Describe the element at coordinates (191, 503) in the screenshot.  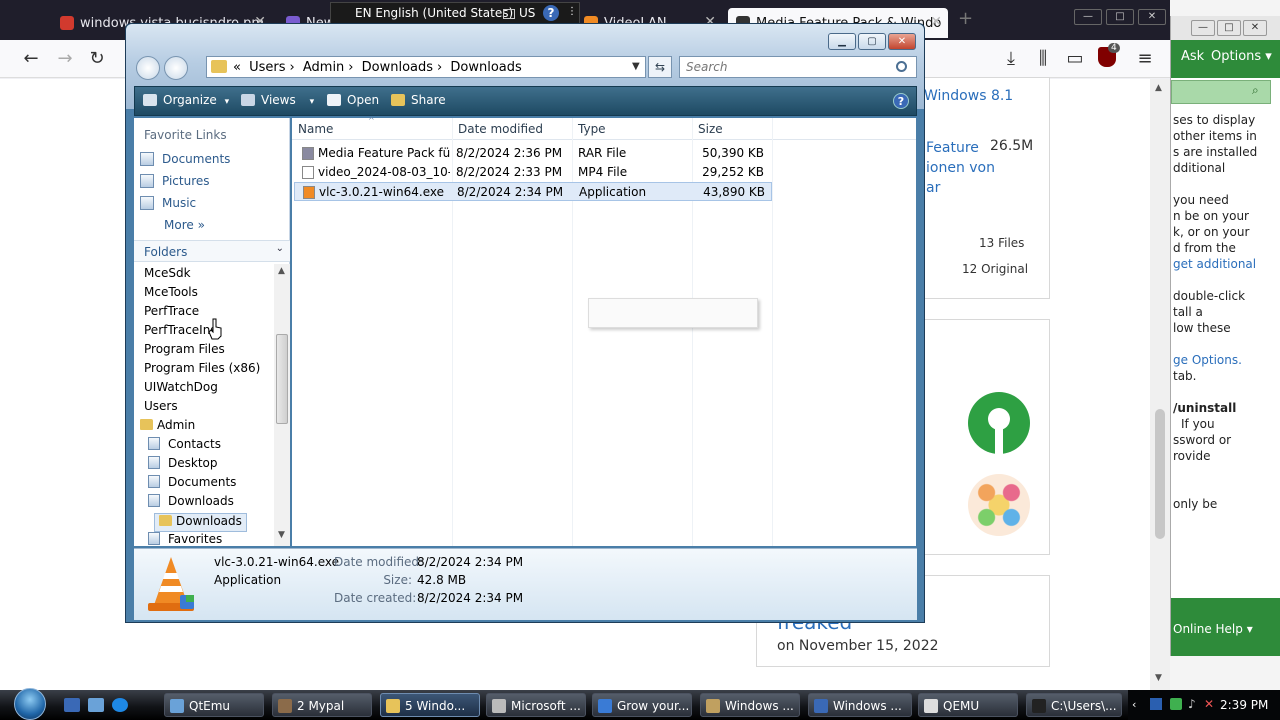
I see `tree-item: Downloads` at that location.